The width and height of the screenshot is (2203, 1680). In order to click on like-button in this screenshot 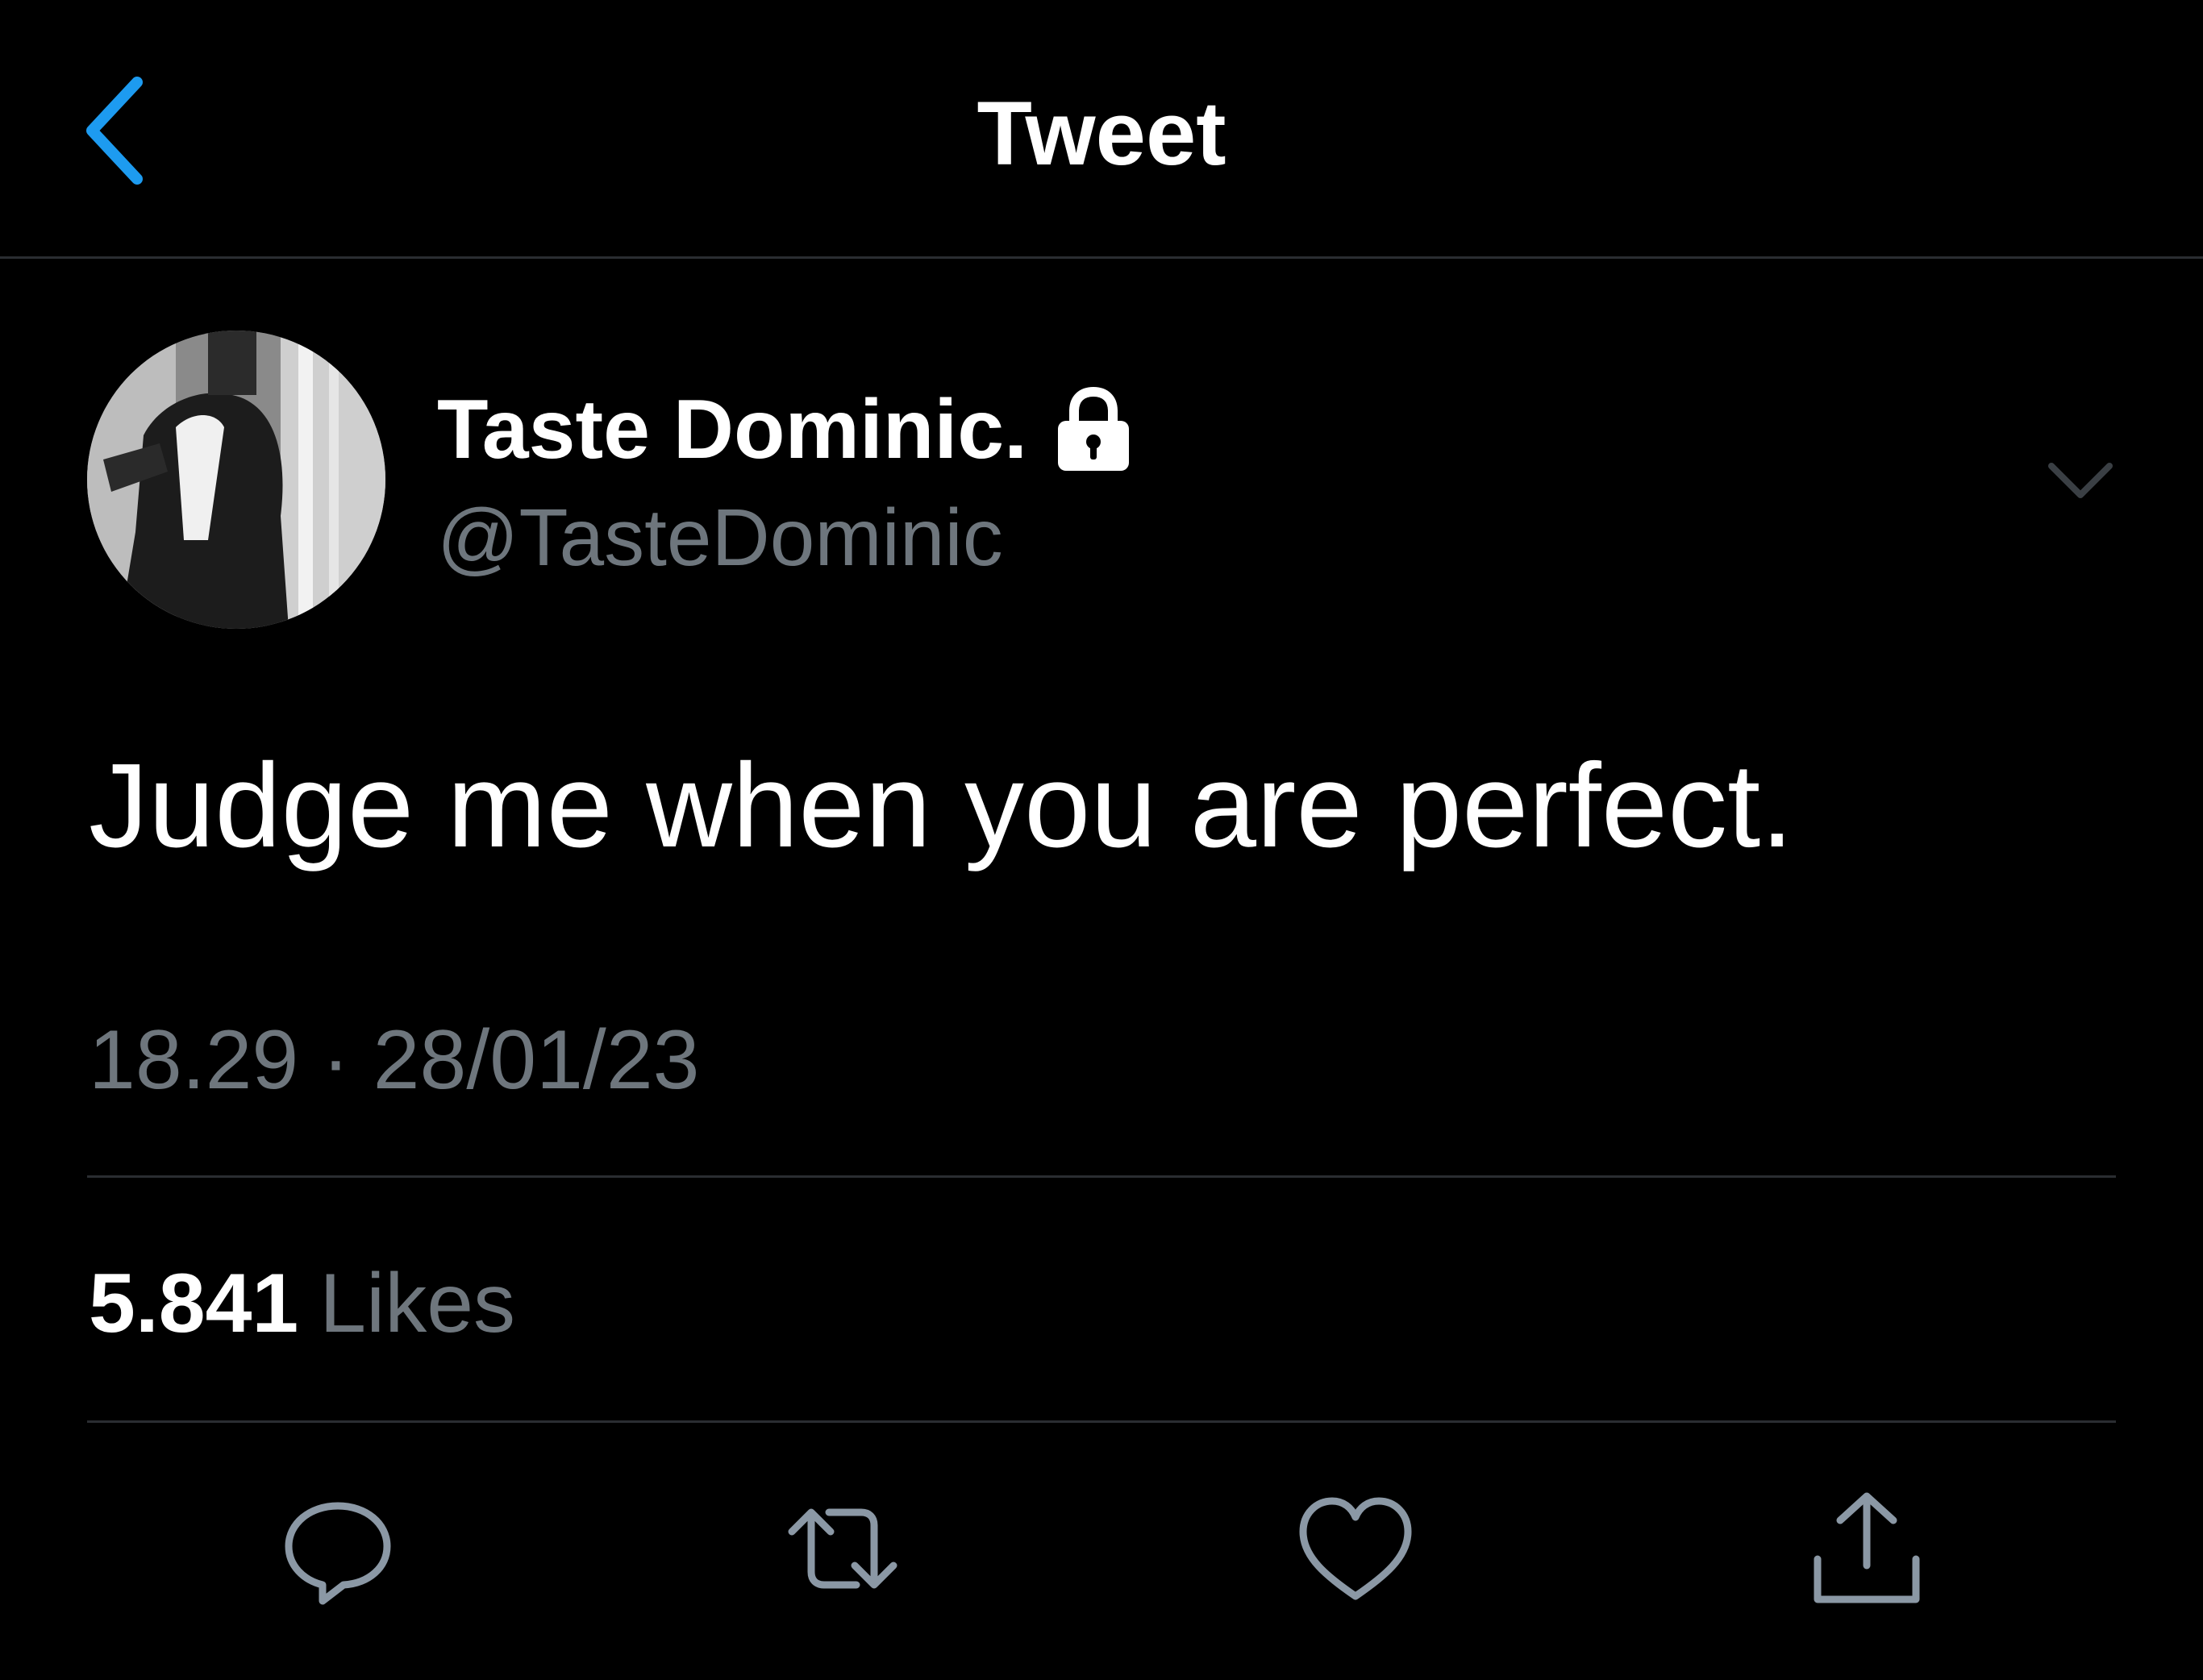, I will do `click(1355, 1548)`.